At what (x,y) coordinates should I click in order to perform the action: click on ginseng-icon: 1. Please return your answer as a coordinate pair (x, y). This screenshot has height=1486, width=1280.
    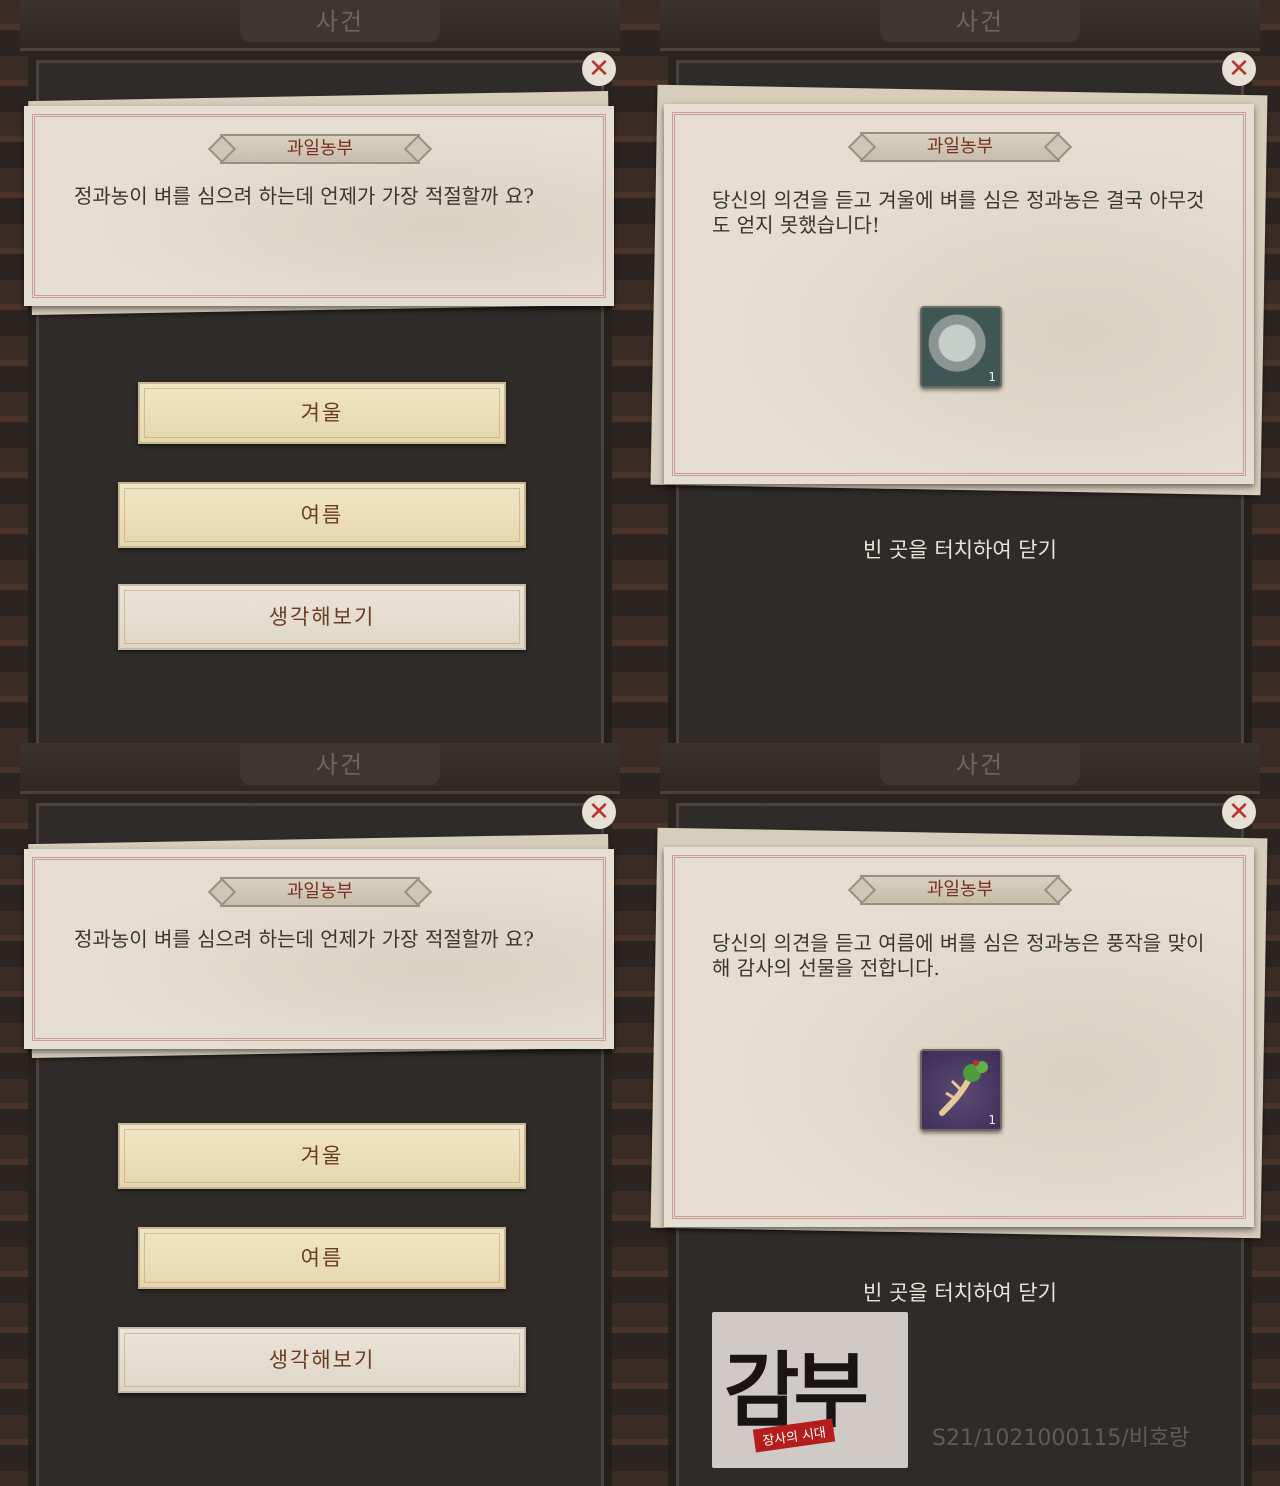
    Looking at the image, I should click on (961, 1090).